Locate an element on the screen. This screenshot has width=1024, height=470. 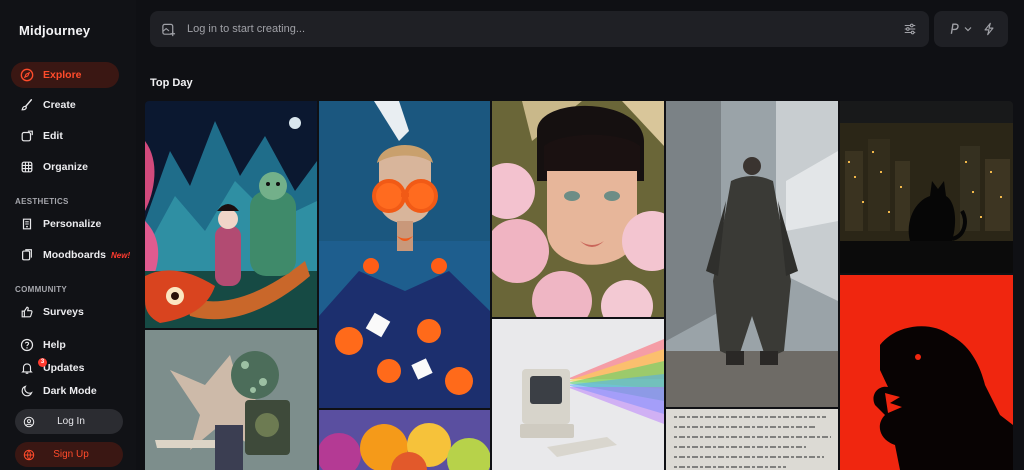
lightning-icon is located at coordinates (989, 29).